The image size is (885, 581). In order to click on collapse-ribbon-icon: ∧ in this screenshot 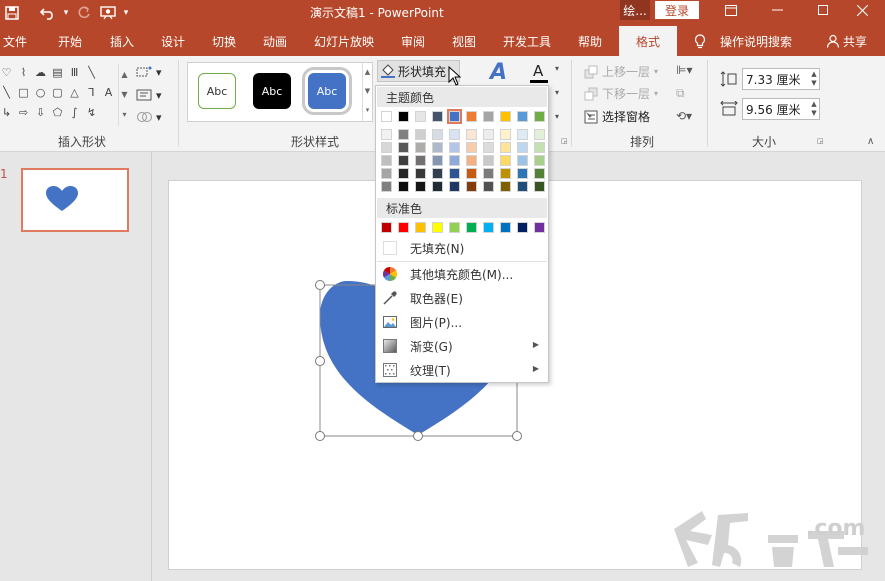, I will do `click(870, 141)`.